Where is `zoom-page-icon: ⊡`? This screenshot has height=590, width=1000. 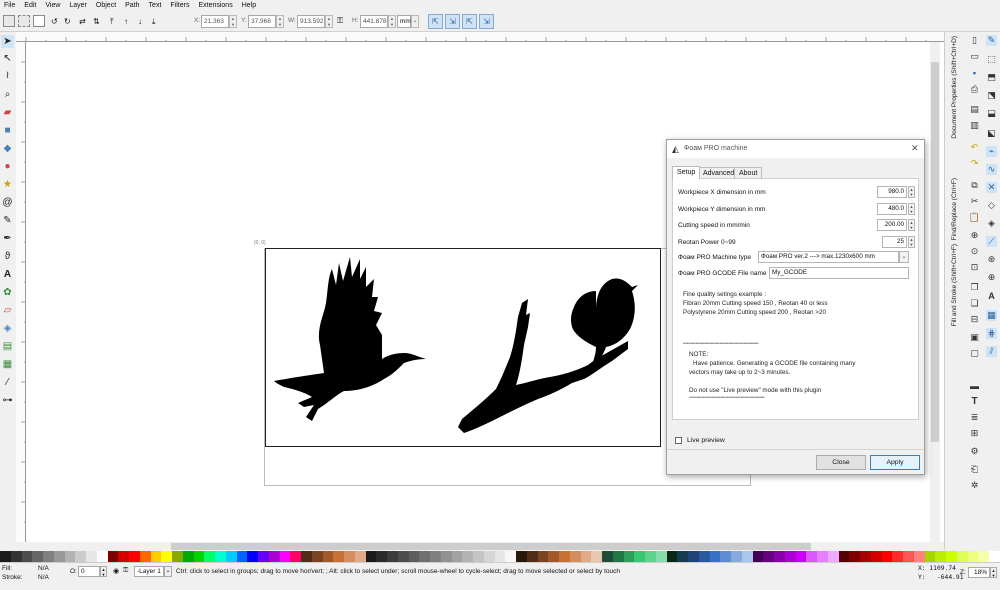 zoom-page-icon: ⊡ is located at coordinates (974, 267).